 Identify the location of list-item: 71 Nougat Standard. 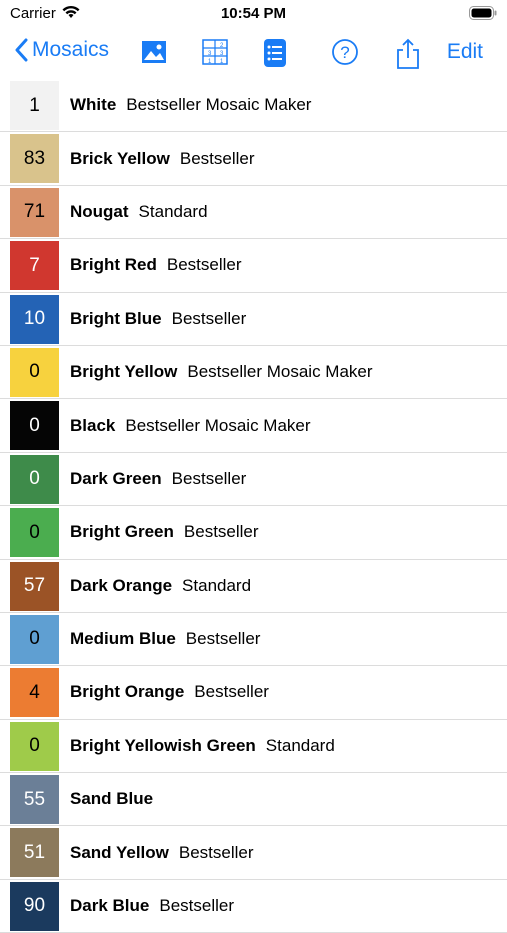
(253, 213).